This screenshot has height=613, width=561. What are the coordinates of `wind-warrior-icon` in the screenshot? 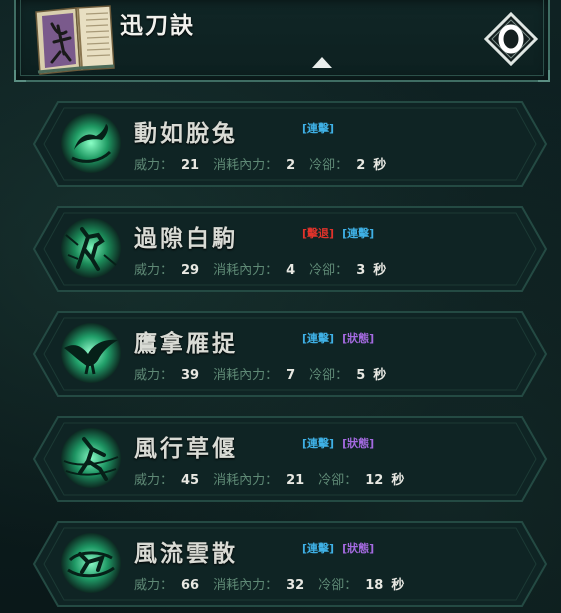 It's located at (91, 458).